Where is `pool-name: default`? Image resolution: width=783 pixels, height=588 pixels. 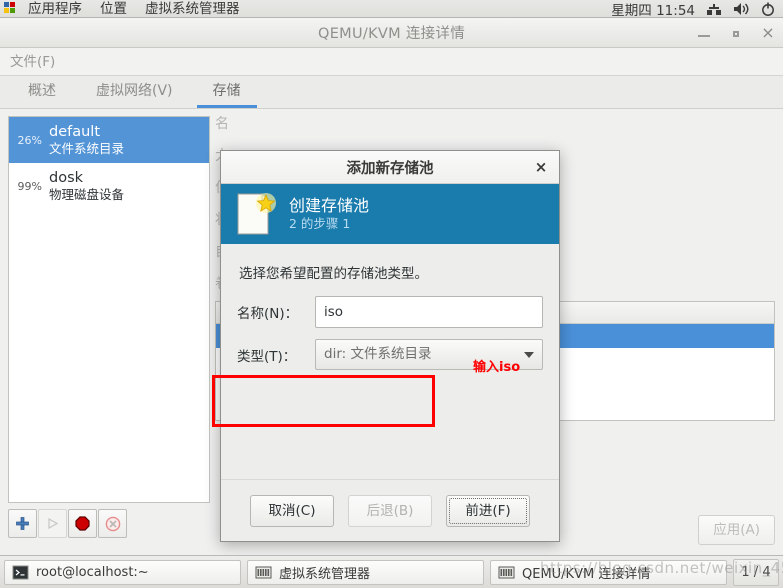
pool-name: default is located at coordinates (75, 131).